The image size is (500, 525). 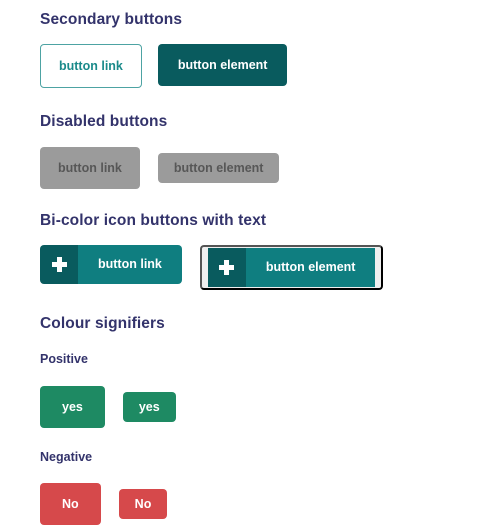 I want to click on bicolor-button-element: button element, so click(x=292, y=267).